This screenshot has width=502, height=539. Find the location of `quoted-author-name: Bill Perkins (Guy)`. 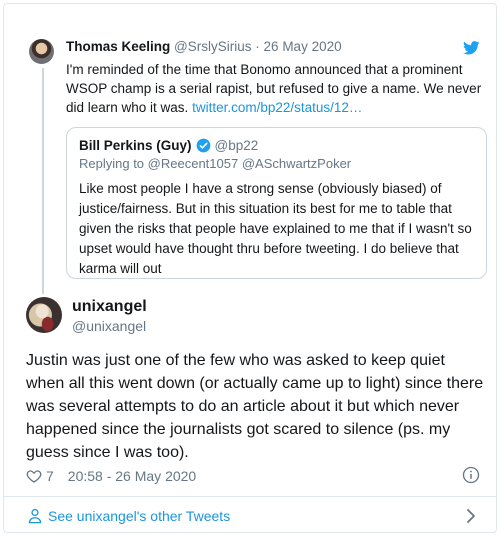

quoted-author-name: Bill Perkins (Guy) is located at coordinates (135, 145).